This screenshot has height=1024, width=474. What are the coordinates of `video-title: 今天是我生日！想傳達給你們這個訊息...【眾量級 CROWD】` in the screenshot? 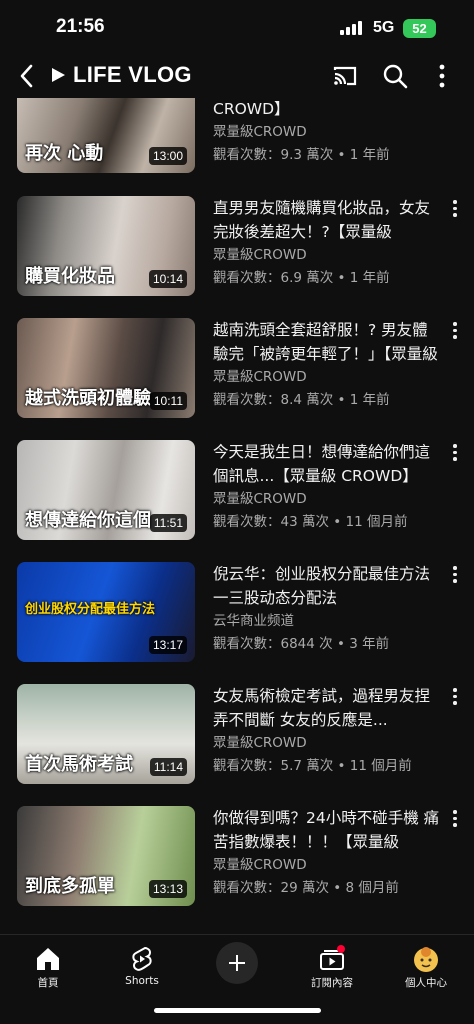 It's located at (322, 464).